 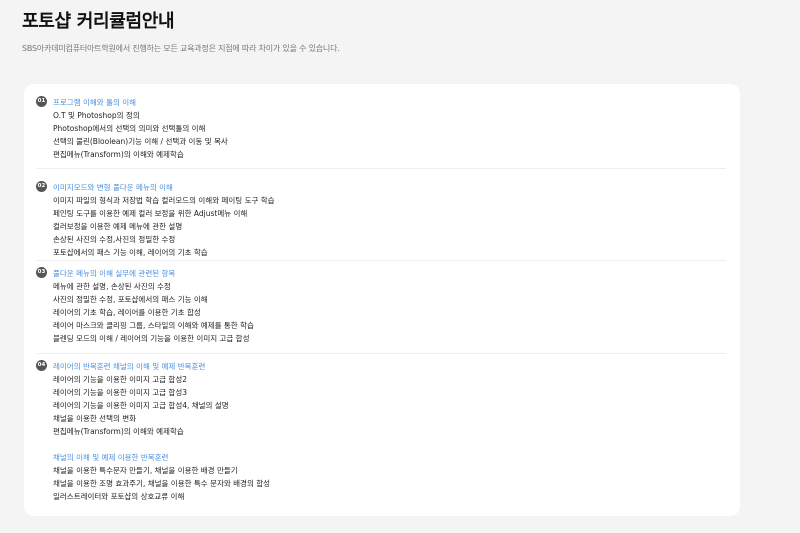 I want to click on list-item: 채널을 이용한 특수문자 만들기, 채널을 이용한 배경 만들기, so click(x=145, y=470).